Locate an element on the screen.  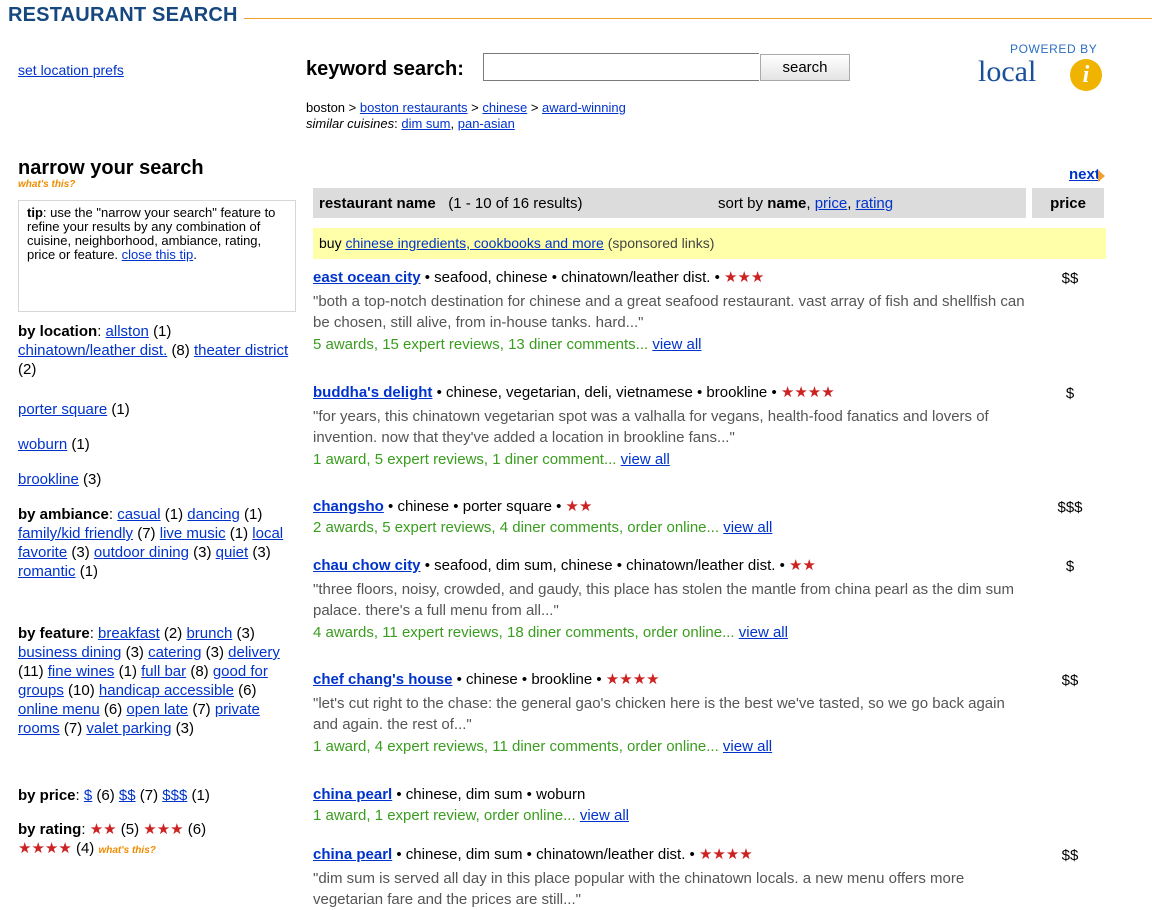
facet-link: open late is located at coordinates (157, 709).